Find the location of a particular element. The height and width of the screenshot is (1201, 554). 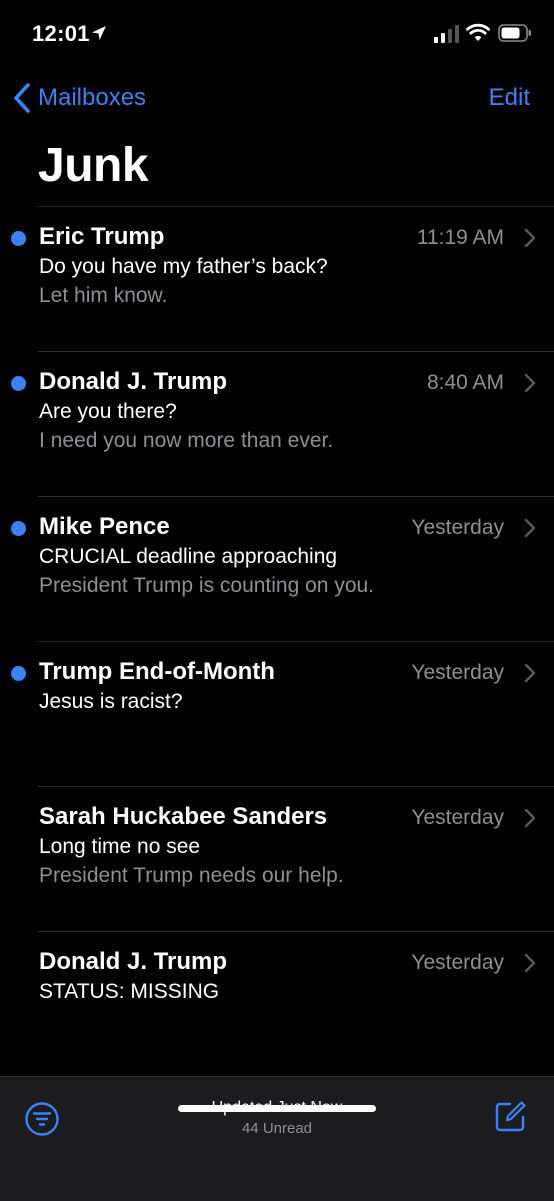

message-subject: Jesus is racist? is located at coordinates (111, 701).